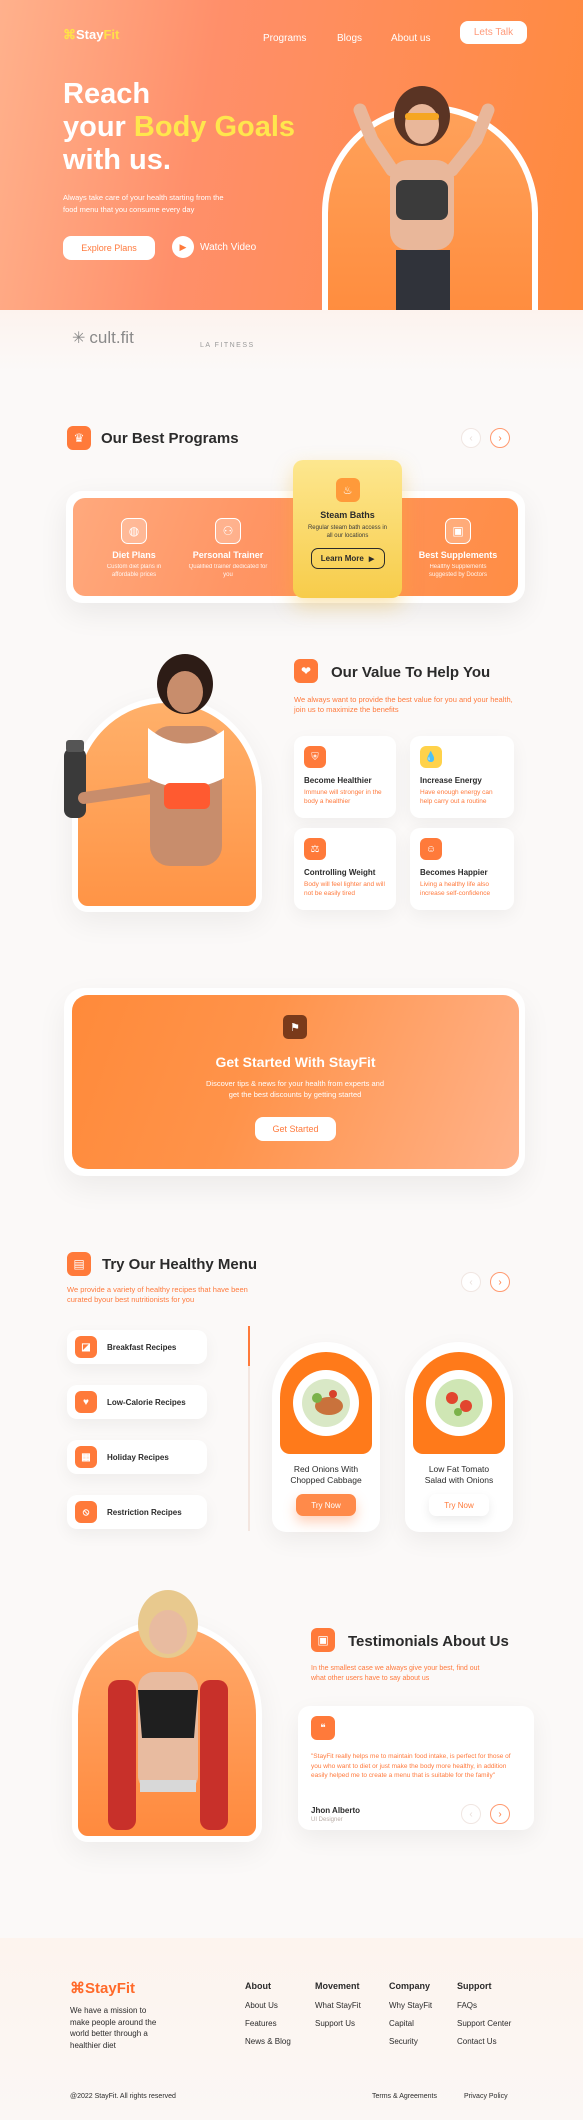 This screenshot has height=2120, width=583. Describe the element at coordinates (134, 531) in the screenshot. I see `bowl-icon: ◍` at that location.